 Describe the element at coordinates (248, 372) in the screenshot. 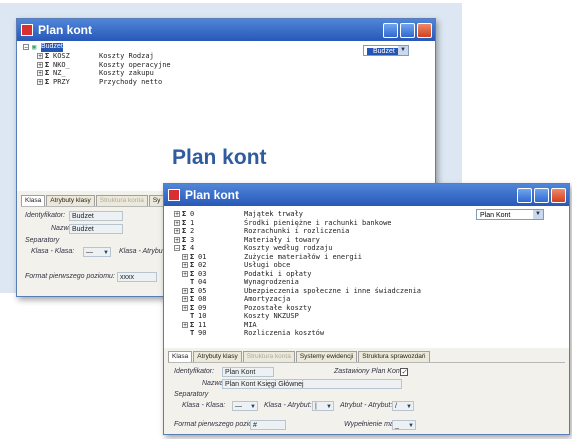

I see `identifier-field: Plan Kont` at that location.